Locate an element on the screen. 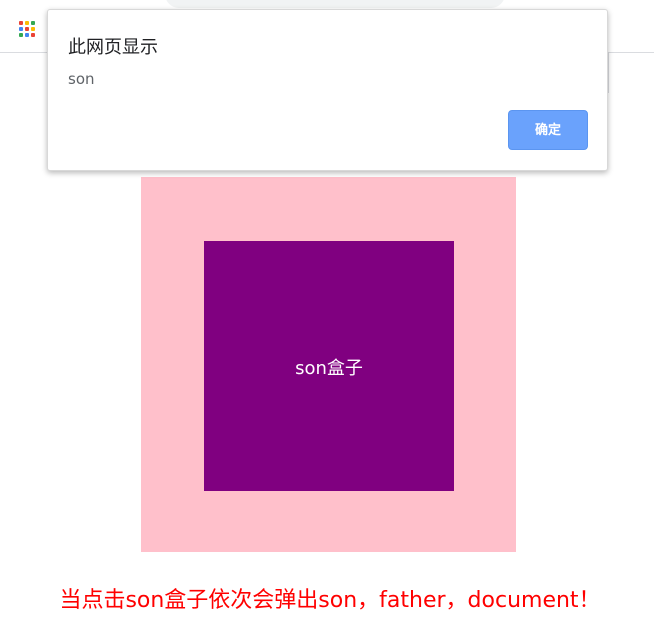 This screenshot has height=636, width=654. apps-grid-icon is located at coordinates (28, 30).